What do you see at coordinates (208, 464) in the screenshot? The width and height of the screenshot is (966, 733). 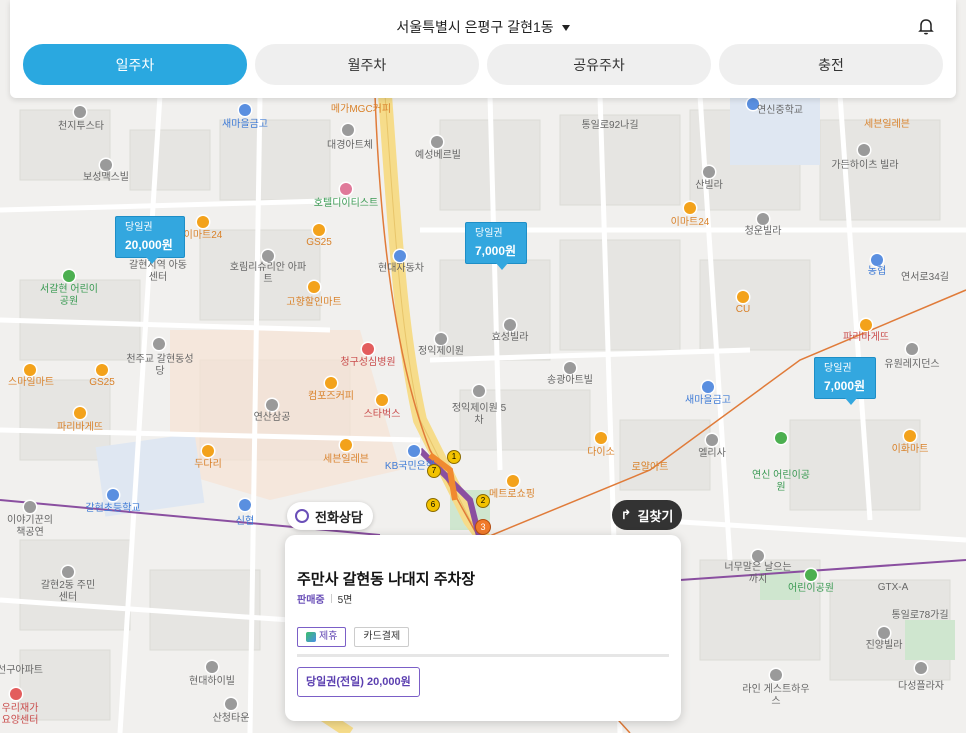 I see `map-label: 두다리` at bounding box center [208, 464].